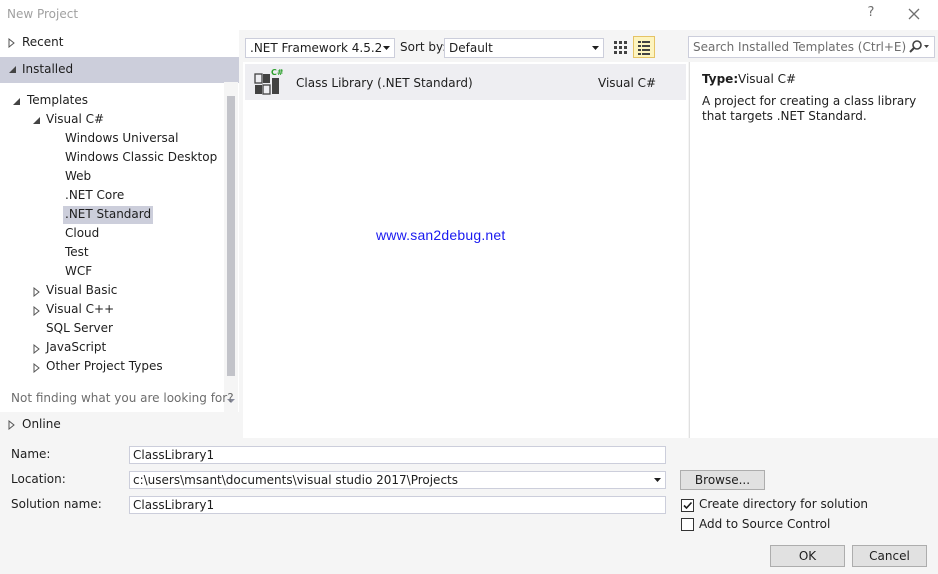 This screenshot has width=938, height=574. I want to click on type-label: Type:, so click(720, 79).